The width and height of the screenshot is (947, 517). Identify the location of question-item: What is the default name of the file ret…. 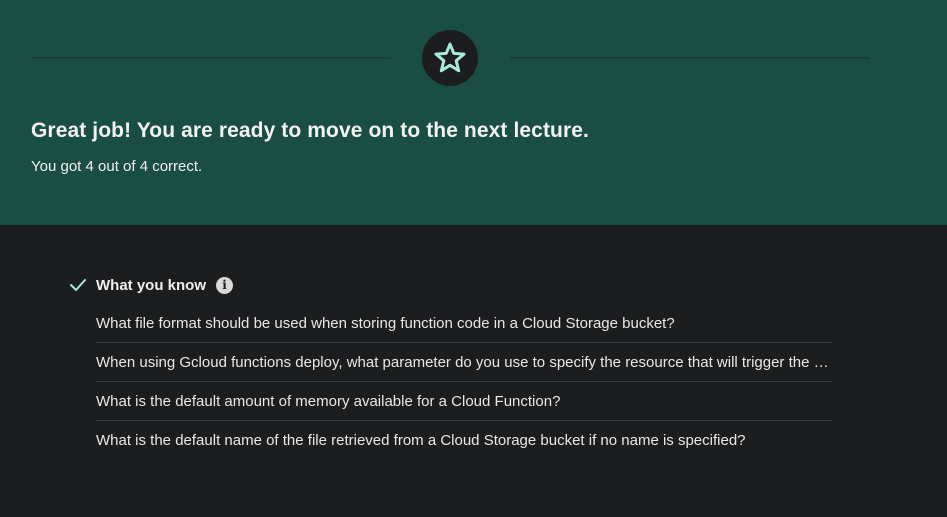
(464, 440).